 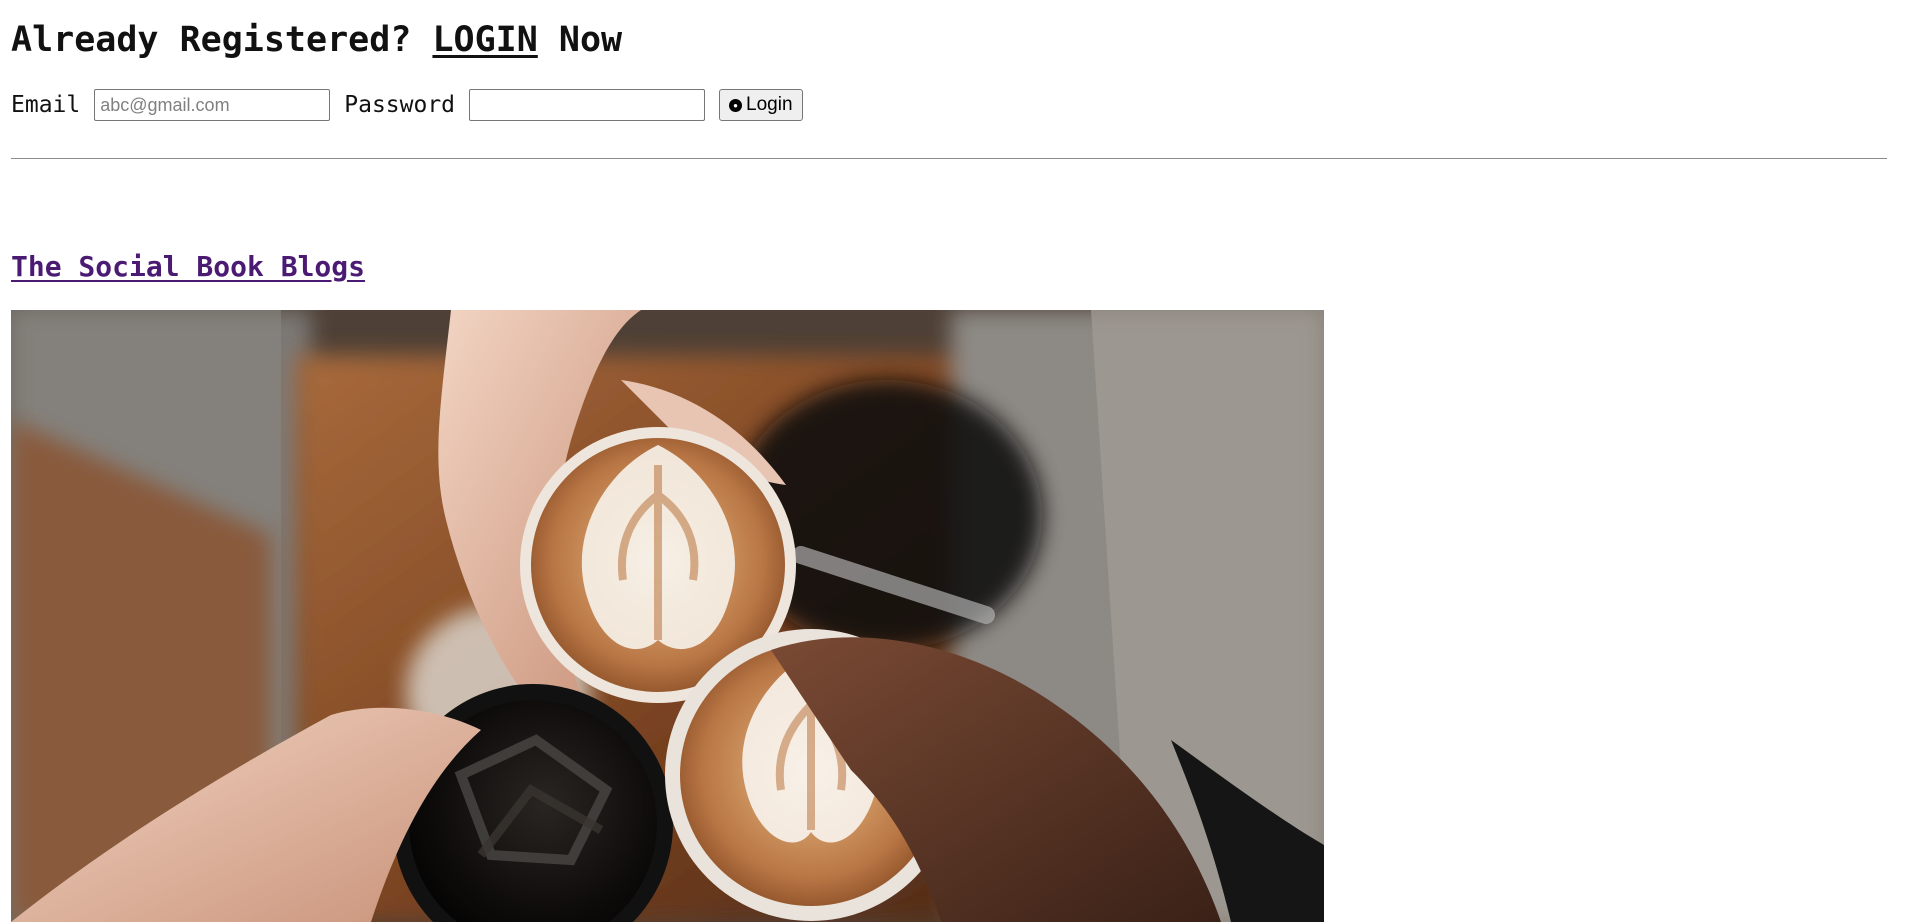 What do you see at coordinates (46, 105) in the screenshot?
I see `email-label: Email` at bounding box center [46, 105].